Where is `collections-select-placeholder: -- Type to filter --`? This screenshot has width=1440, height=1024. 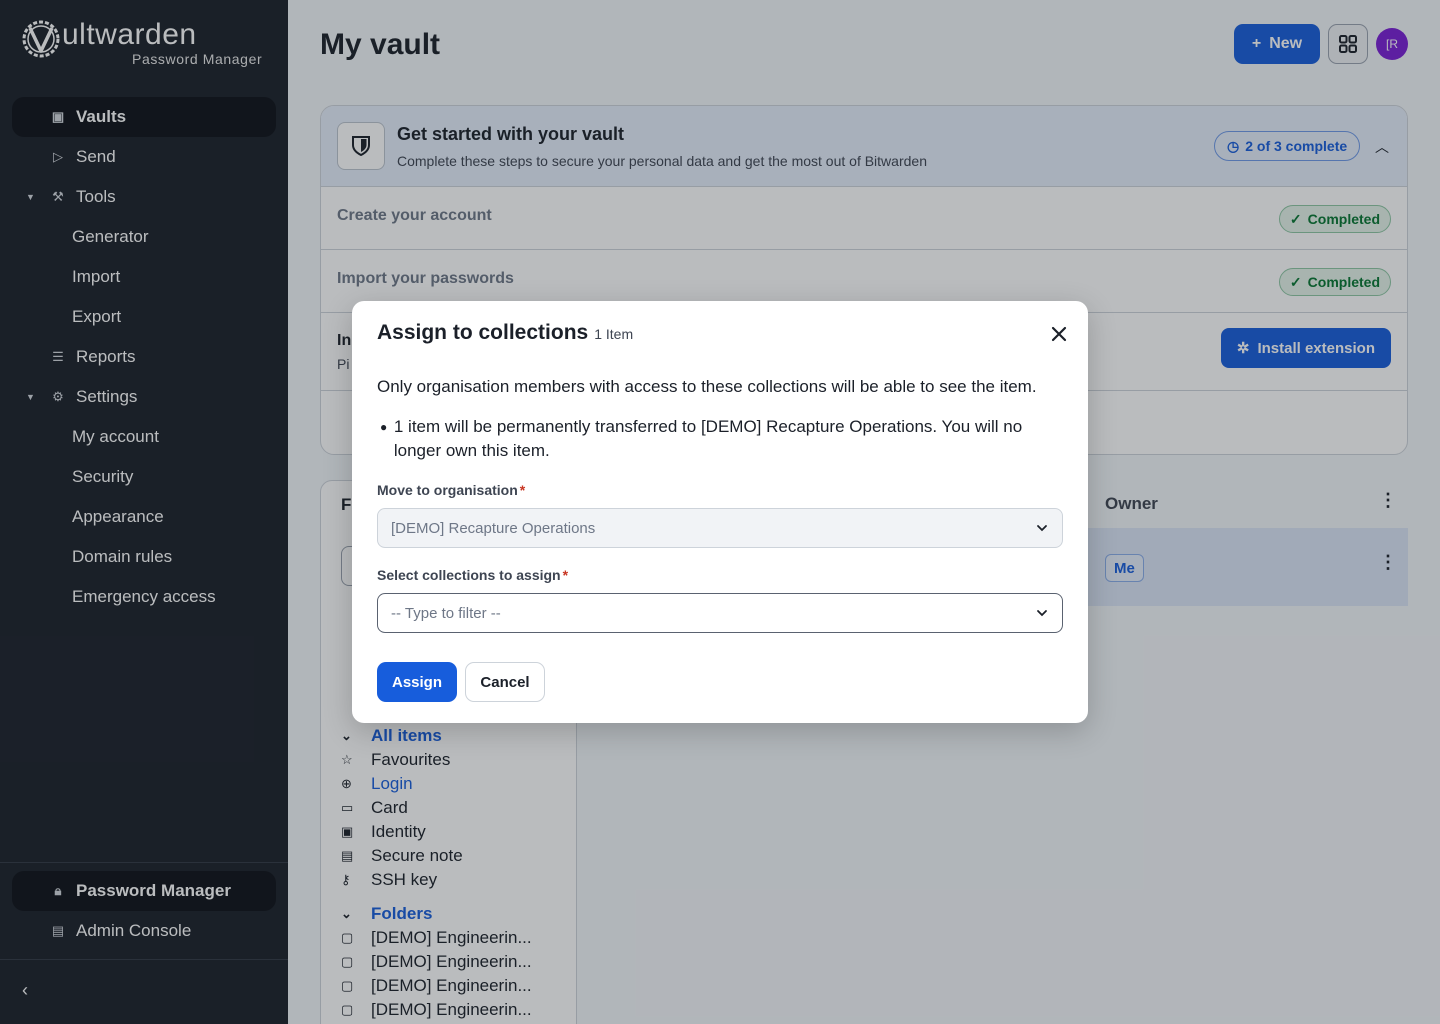
collections-select-placeholder: -- Type to filter -- is located at coordinates (446, 613).